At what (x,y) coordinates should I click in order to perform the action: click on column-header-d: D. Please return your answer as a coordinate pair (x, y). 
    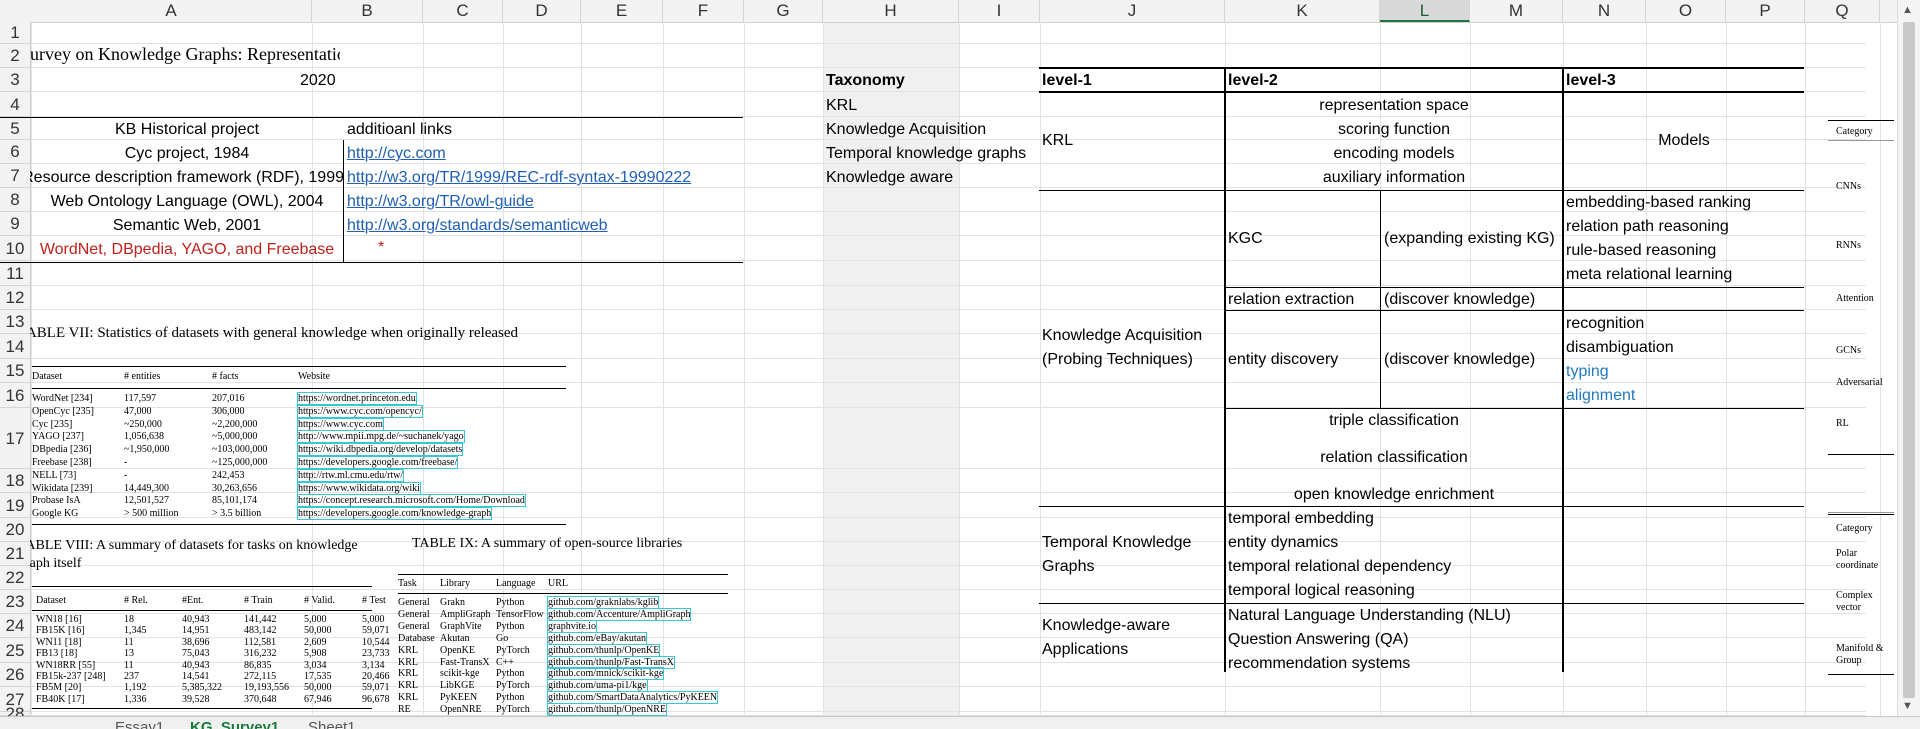
    Looking at the image, I should click on (542, 11).